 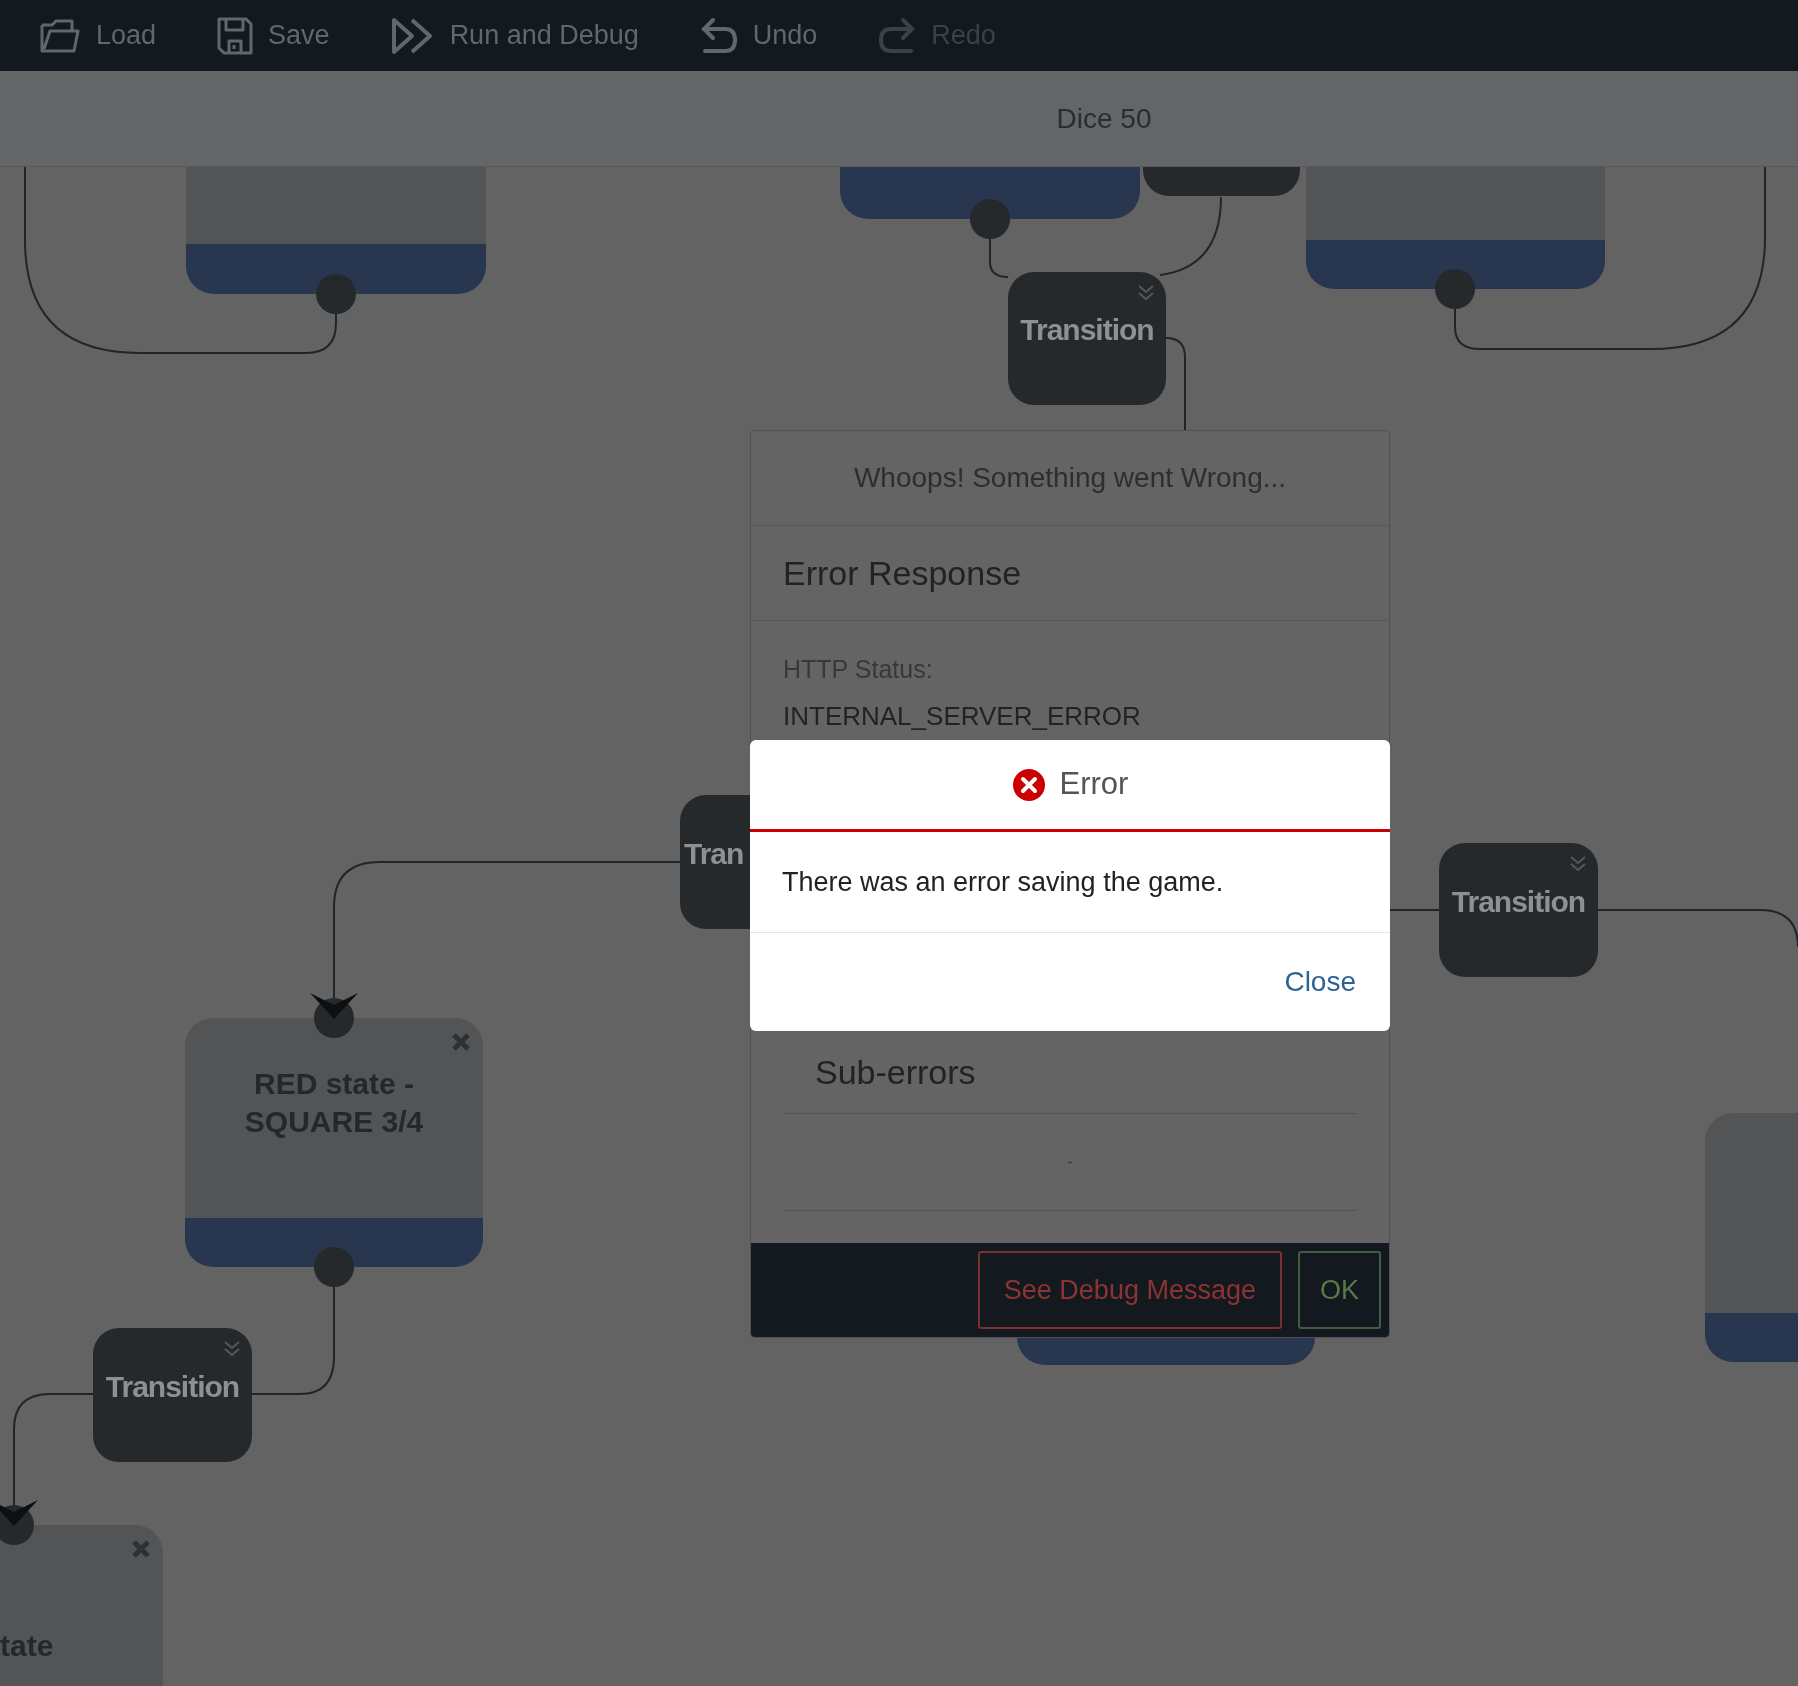 What do you see at coordinates (902, 573) in the screenshot?
I see `section-heading: Error Response` at bounding box center [902, 573].